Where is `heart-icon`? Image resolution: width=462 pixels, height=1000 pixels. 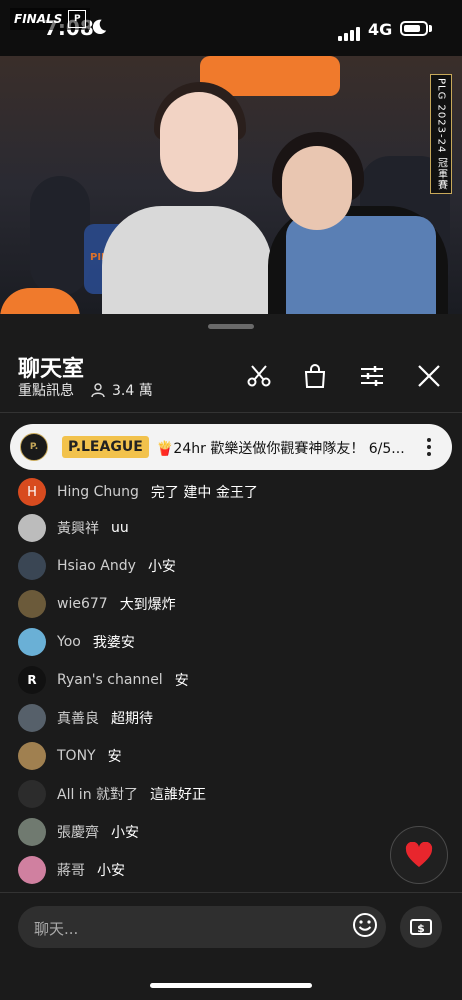
heart-icon is located at coordinates (419, 854).